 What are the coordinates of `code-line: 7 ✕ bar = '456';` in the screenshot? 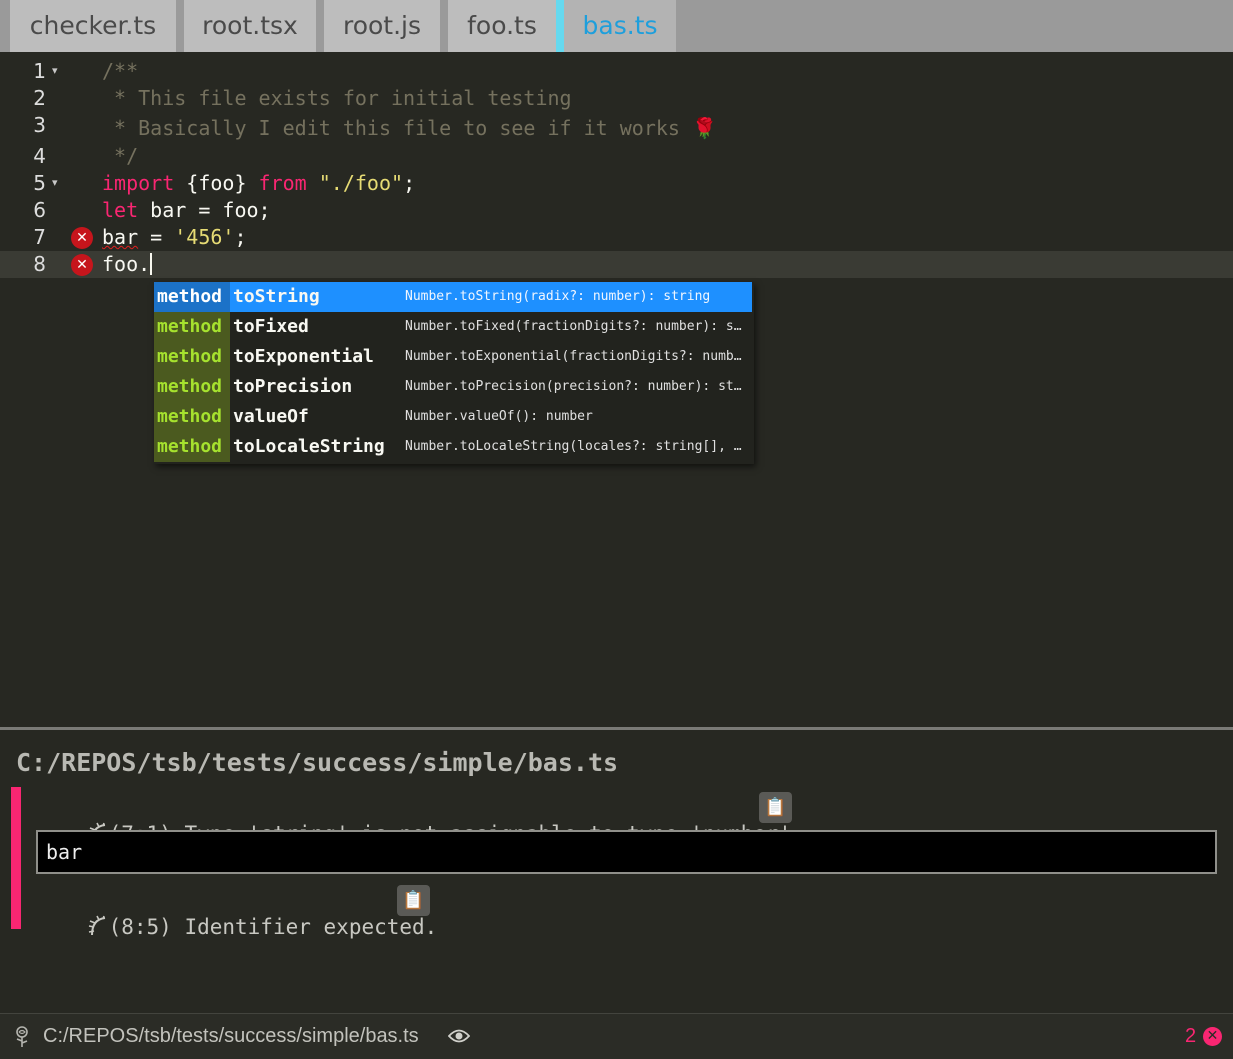 It's located at (616, 237).